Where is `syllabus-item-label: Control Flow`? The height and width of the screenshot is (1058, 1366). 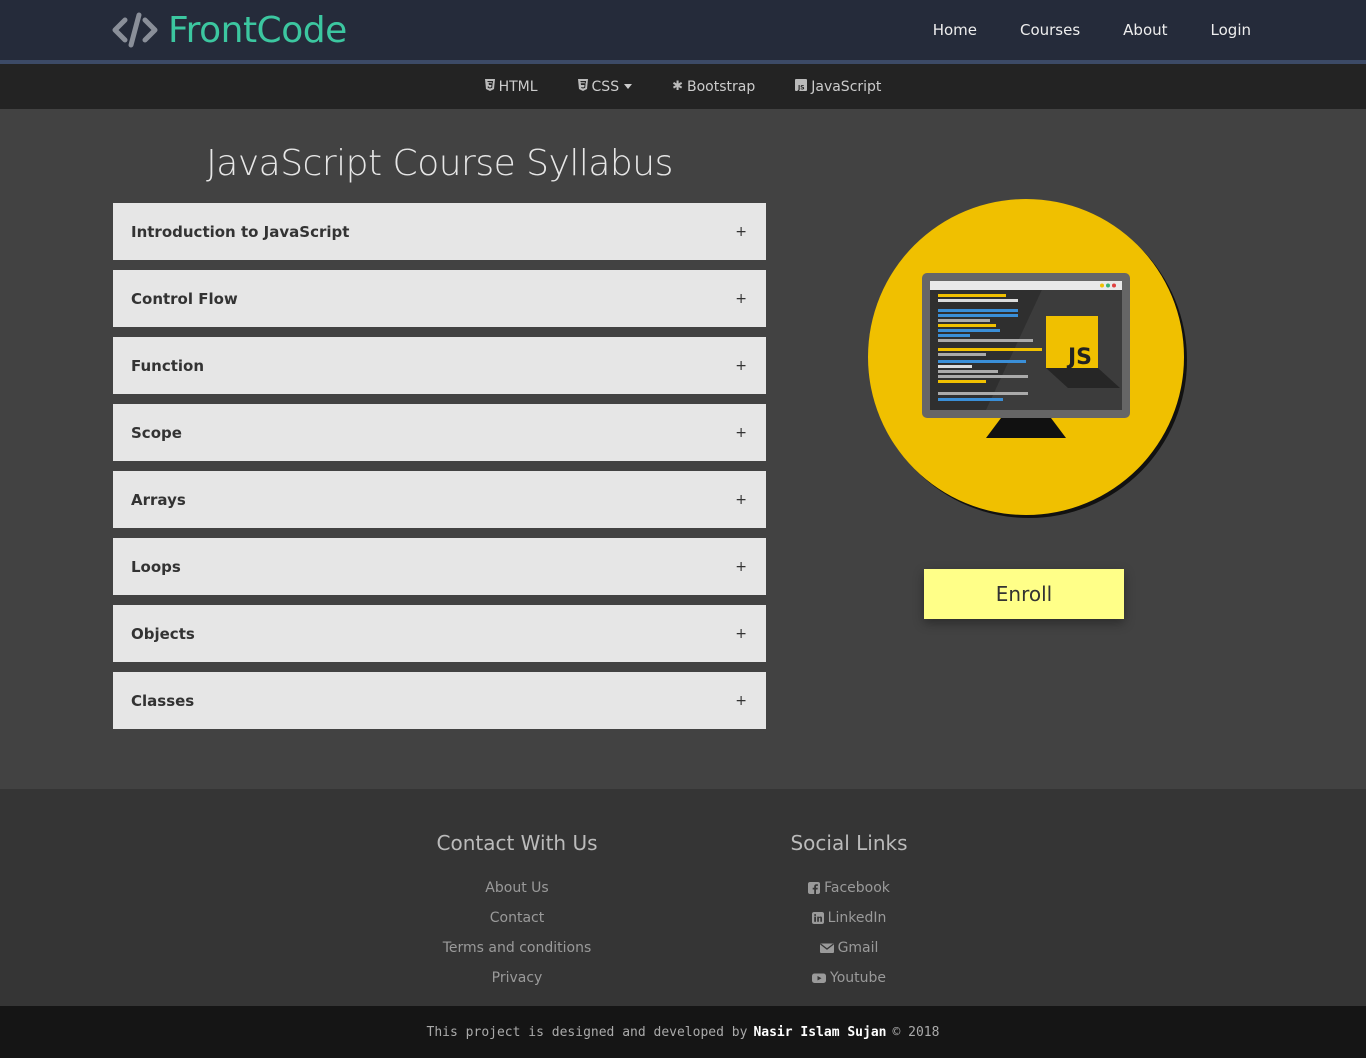
syllabus-item-label: Control Flow is located at coordinates (184, 298).